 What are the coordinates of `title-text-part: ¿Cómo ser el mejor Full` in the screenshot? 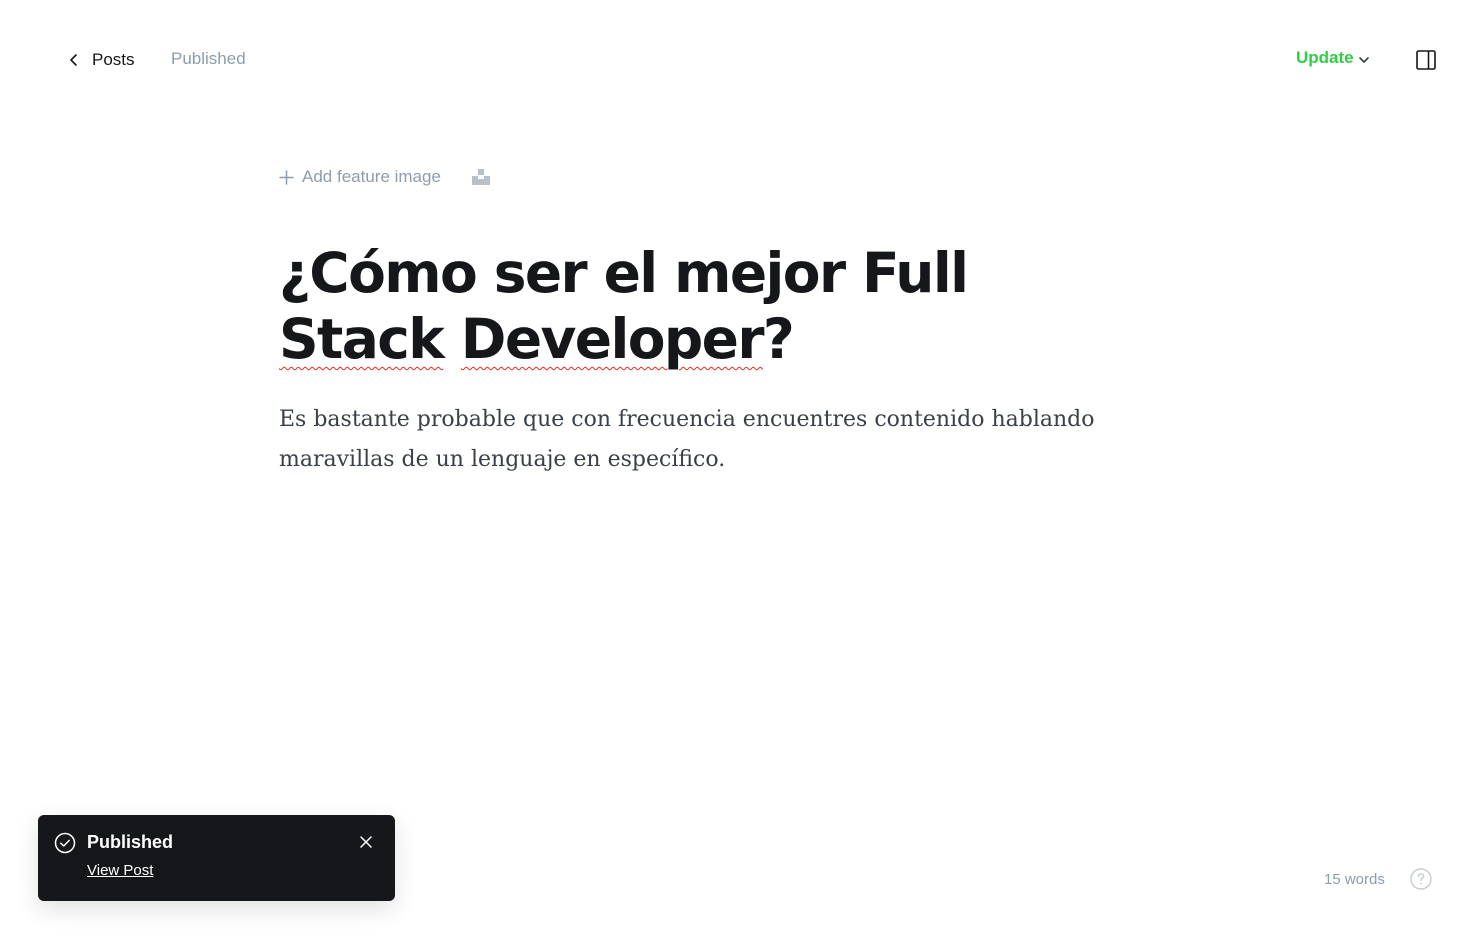 It's located at (624, 273).